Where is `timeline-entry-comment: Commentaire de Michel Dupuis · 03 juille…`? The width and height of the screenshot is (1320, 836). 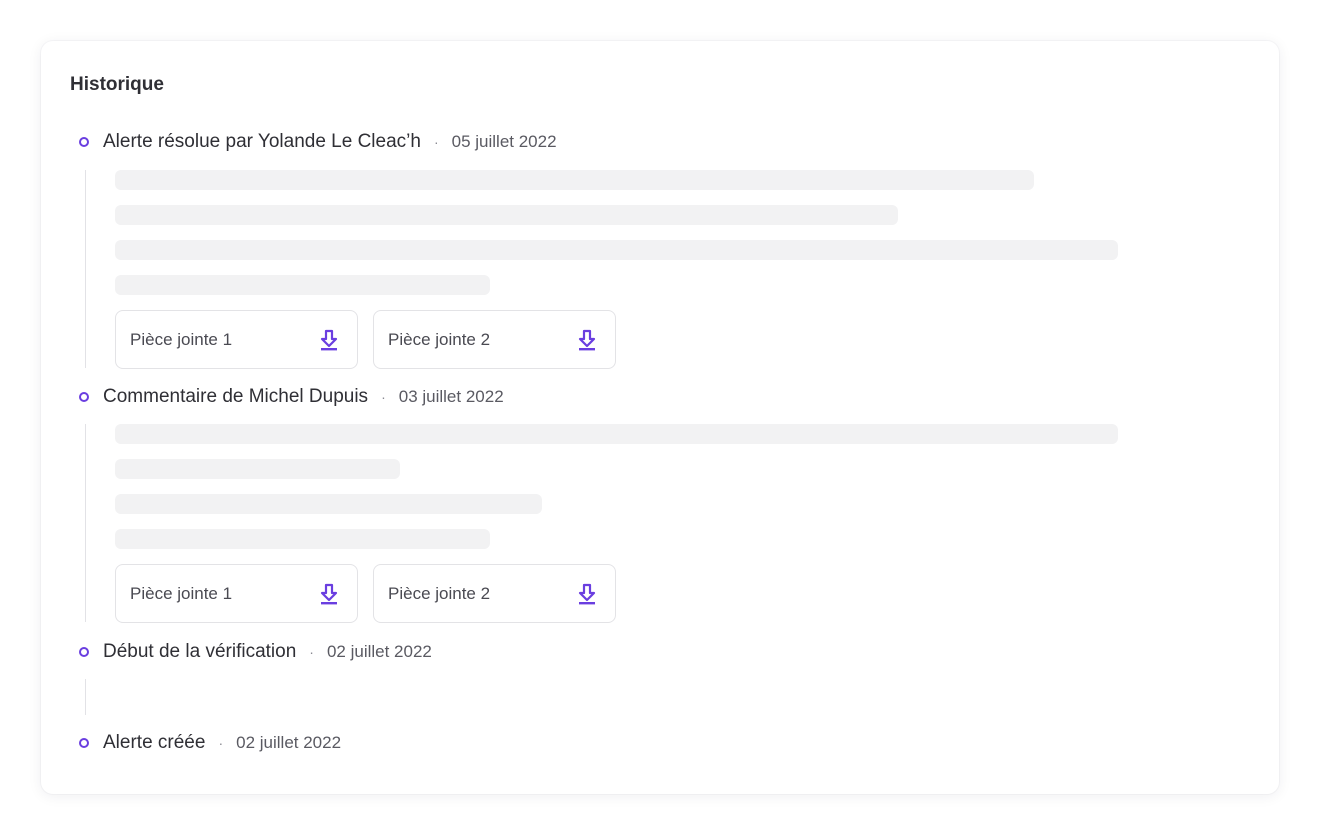 timeline-entry-comment: Commentaire de Michel Dupuis · 03 juille… is located at coordinates (291, 397).